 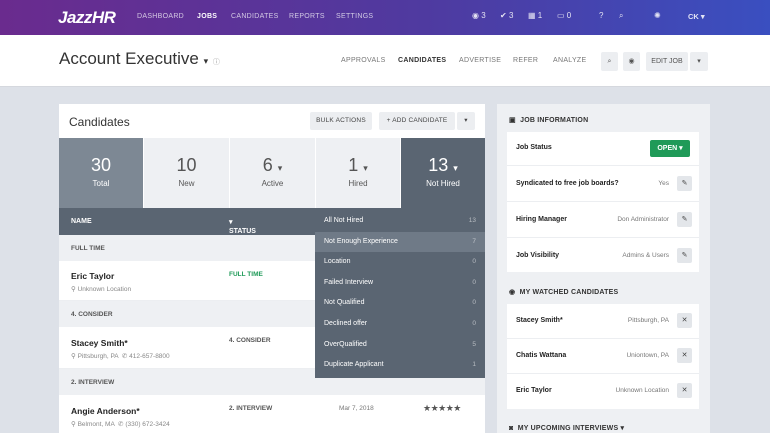 What do you see at coordinates (400, 365) in the screenshot?
I see `dropdown-item: Duplicate Applicant 1` at bounding box center [400, 365].